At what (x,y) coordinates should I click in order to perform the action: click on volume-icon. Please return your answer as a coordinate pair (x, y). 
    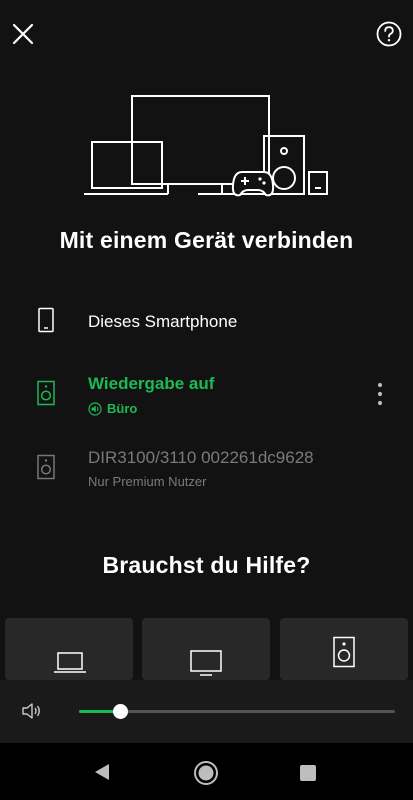
    Looking at the image, I should click on (32, 713).